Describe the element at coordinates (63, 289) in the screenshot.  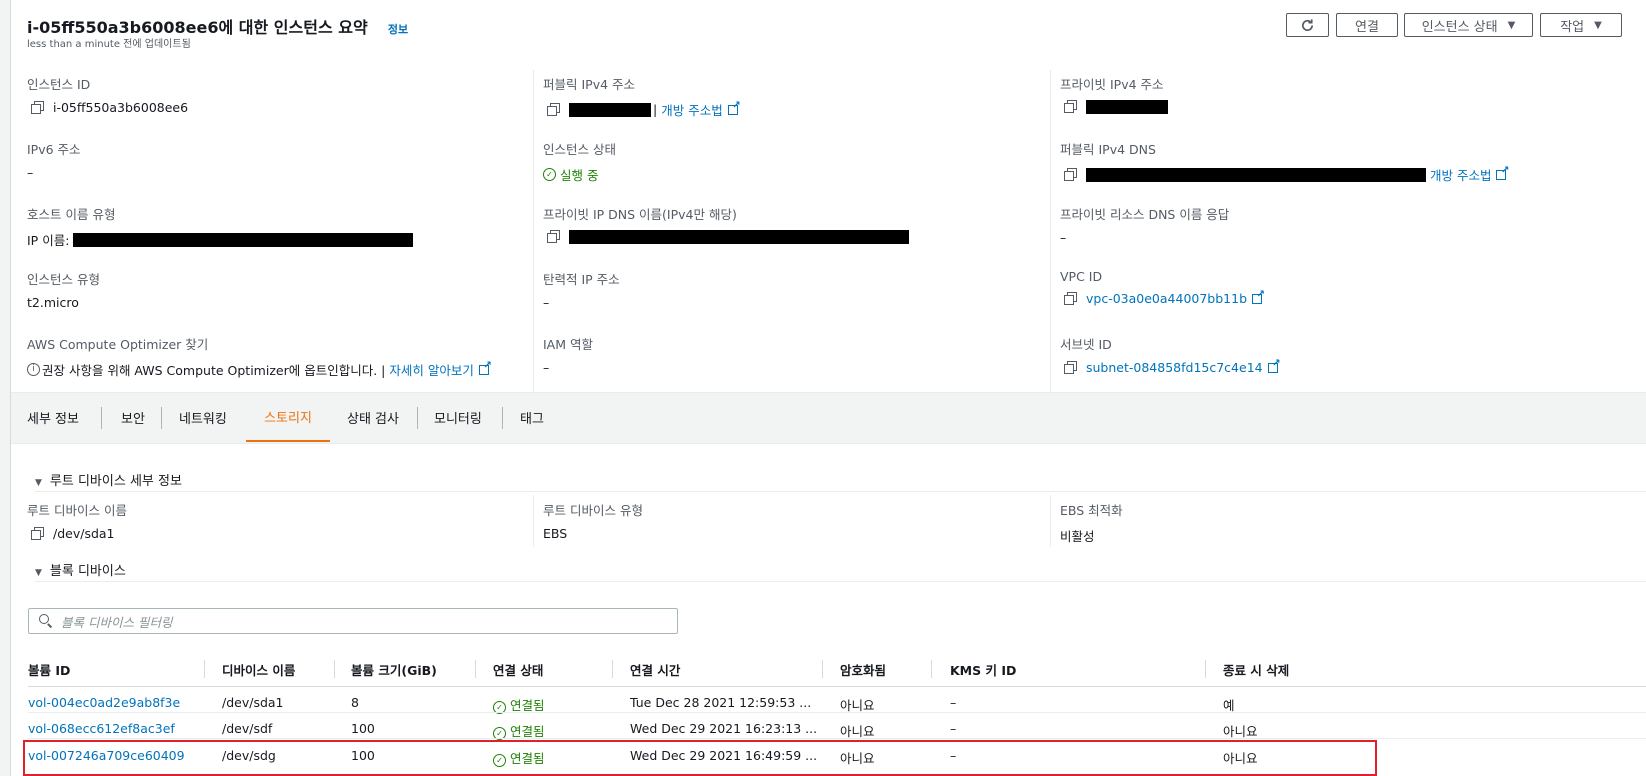
I see `field-instance-type: 인스턴스 유형 t2.micro` at that location.